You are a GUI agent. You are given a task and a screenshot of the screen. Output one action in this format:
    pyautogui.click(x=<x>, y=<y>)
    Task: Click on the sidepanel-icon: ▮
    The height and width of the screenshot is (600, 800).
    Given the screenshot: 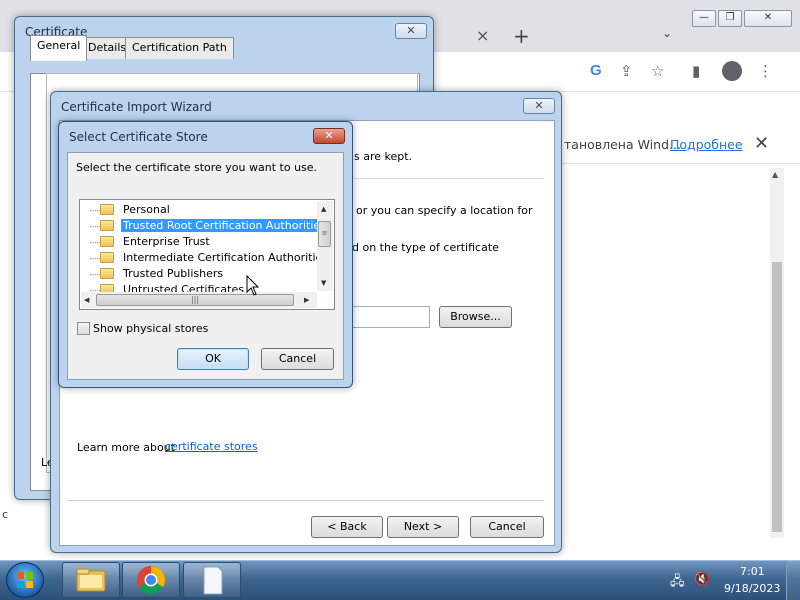 What is the action you would take?
    pyautogui.click(x=696, y=71)
    